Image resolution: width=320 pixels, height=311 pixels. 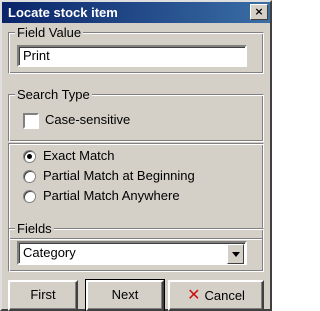 What do you see at coordinates (132, 56) in the screenshot?
I see `field-value-input: Print` at bounding box center [132, 56].